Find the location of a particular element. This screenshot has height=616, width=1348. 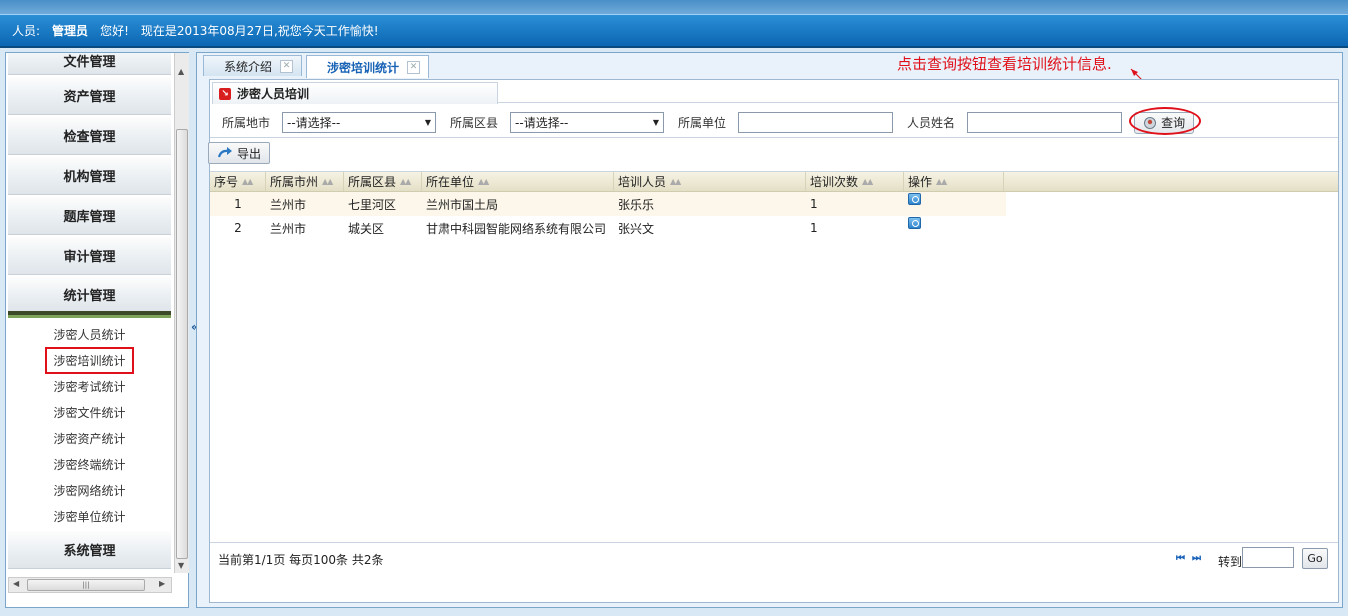

menu-group-system: 系统管理 is located at coordinates (89, 550).